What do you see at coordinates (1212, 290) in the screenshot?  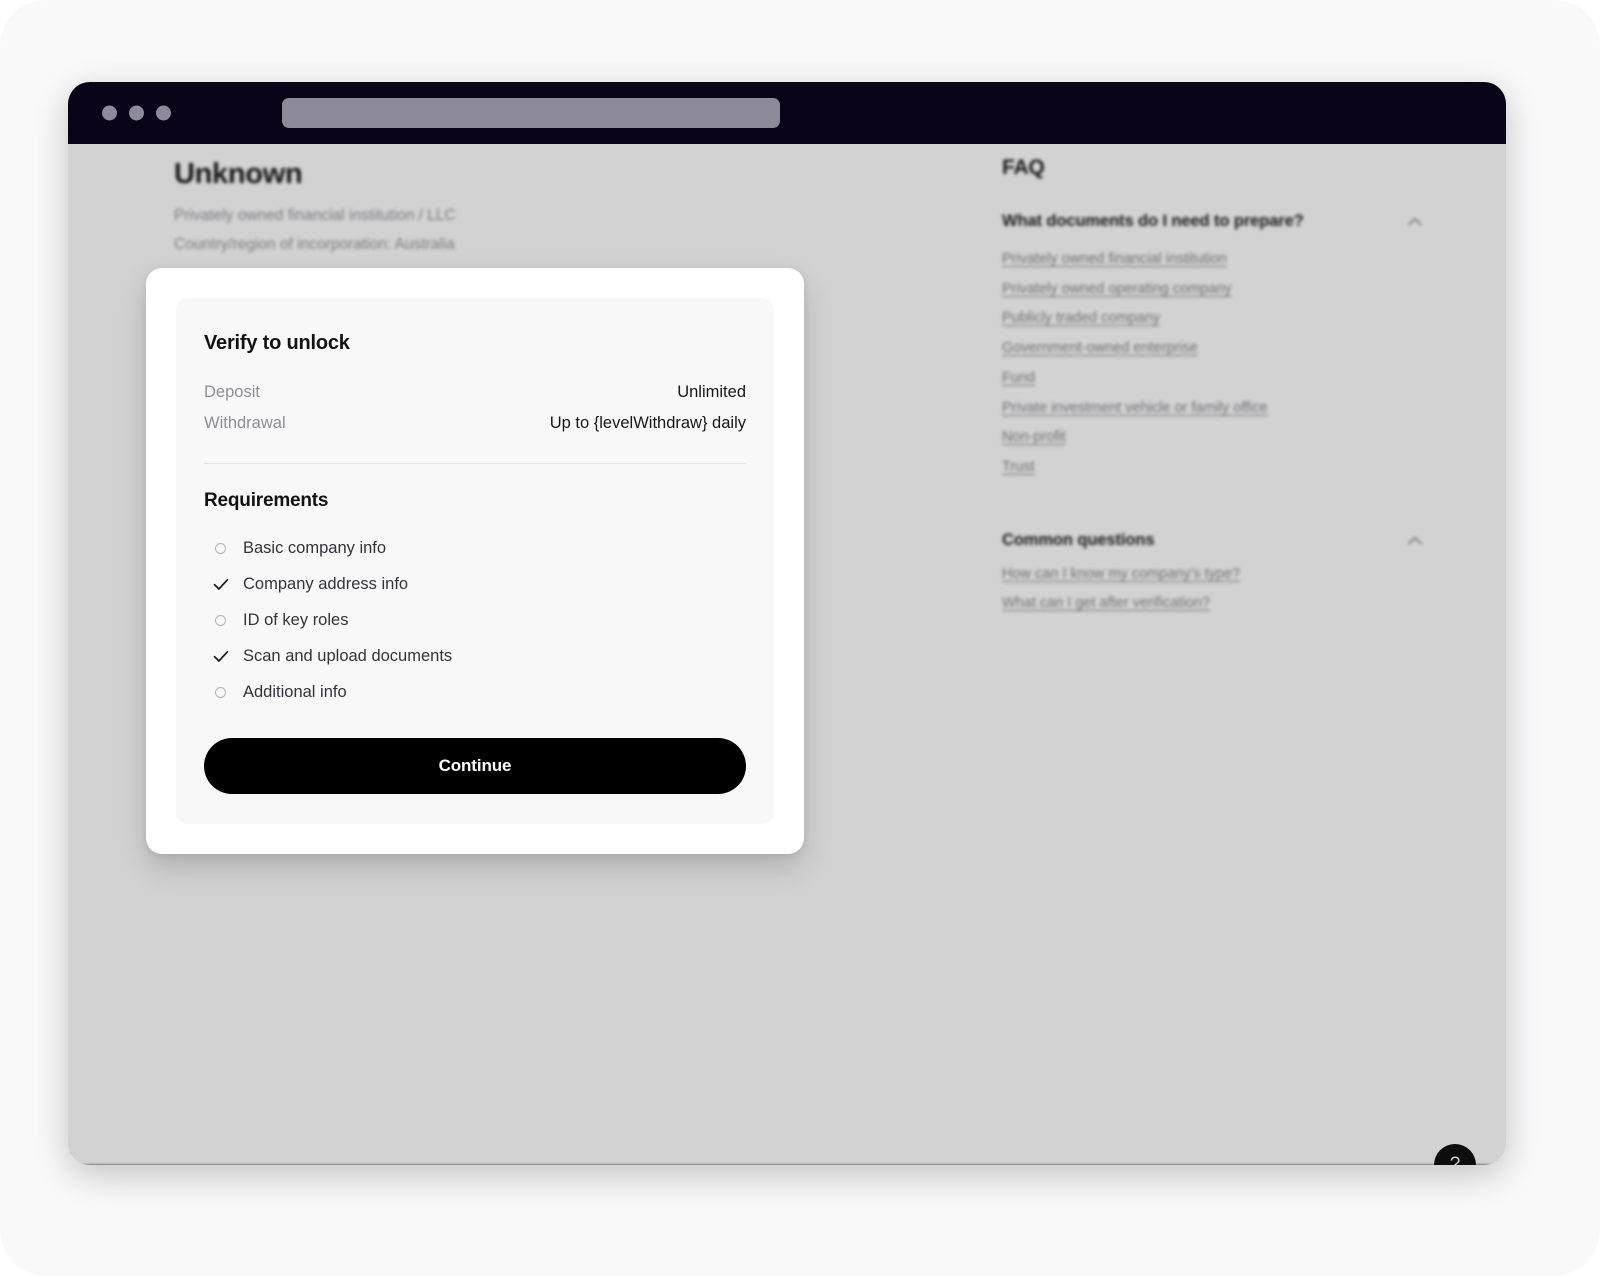 I see `faq-link: Privately owned operating company` at bounding box center [1212, 290].